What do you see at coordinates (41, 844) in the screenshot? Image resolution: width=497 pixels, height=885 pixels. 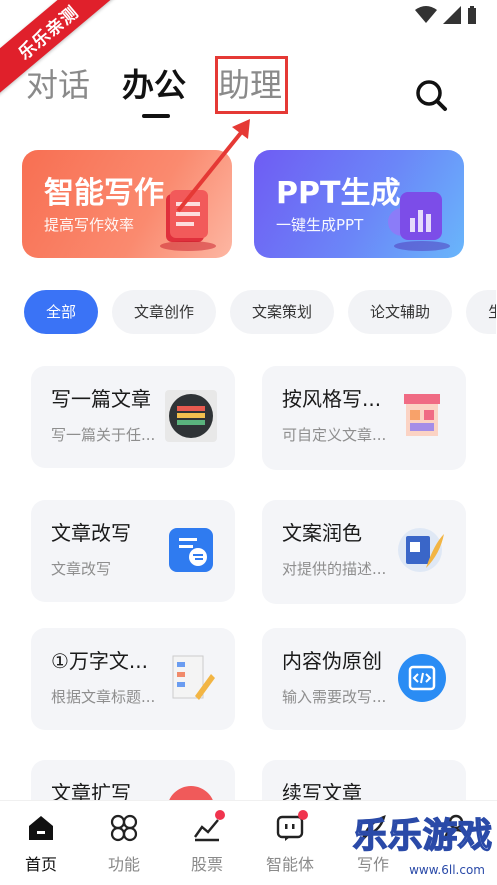 I see `nav-home: 首页` at bounding box center [41, 844].